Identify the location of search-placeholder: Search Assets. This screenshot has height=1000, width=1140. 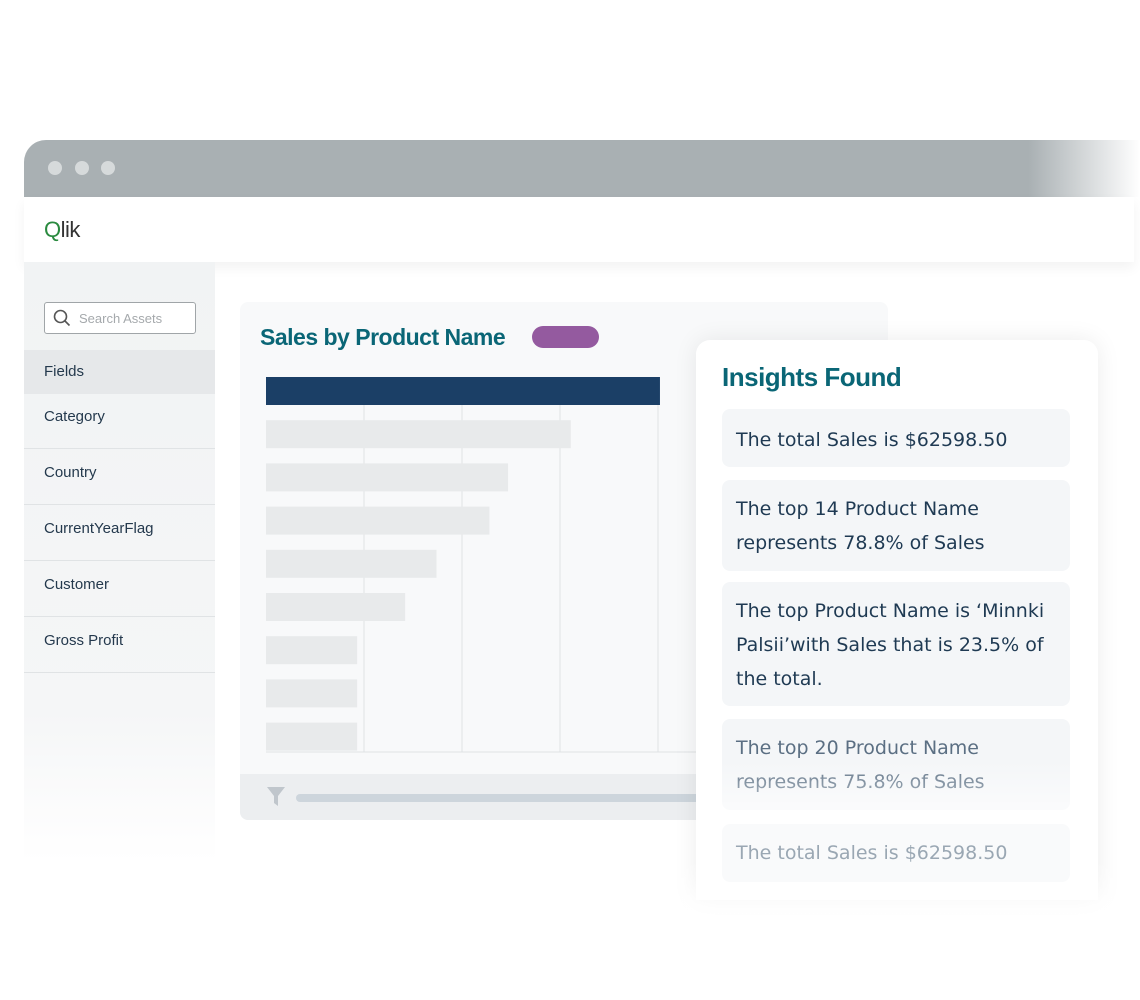
(121, 318).